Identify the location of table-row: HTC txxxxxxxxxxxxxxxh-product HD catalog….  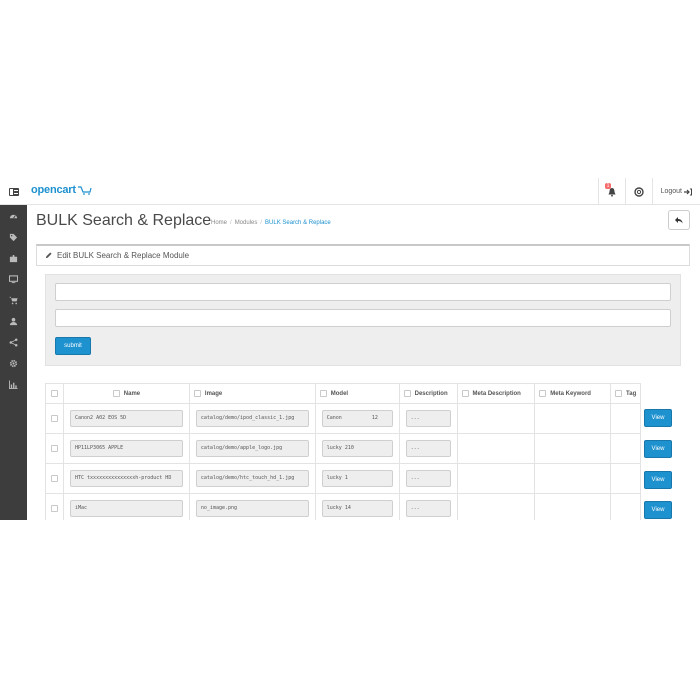
(343, 478).